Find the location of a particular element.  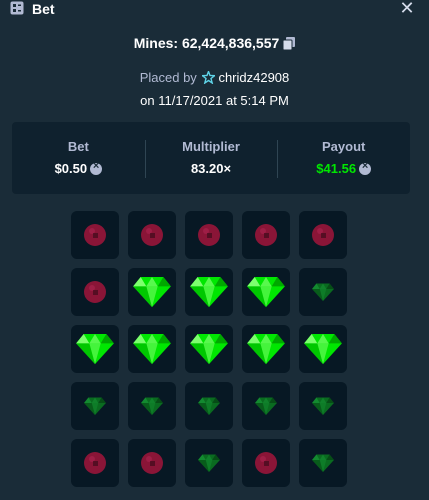

vip-badge-icon is located at coordinates (209, 77).